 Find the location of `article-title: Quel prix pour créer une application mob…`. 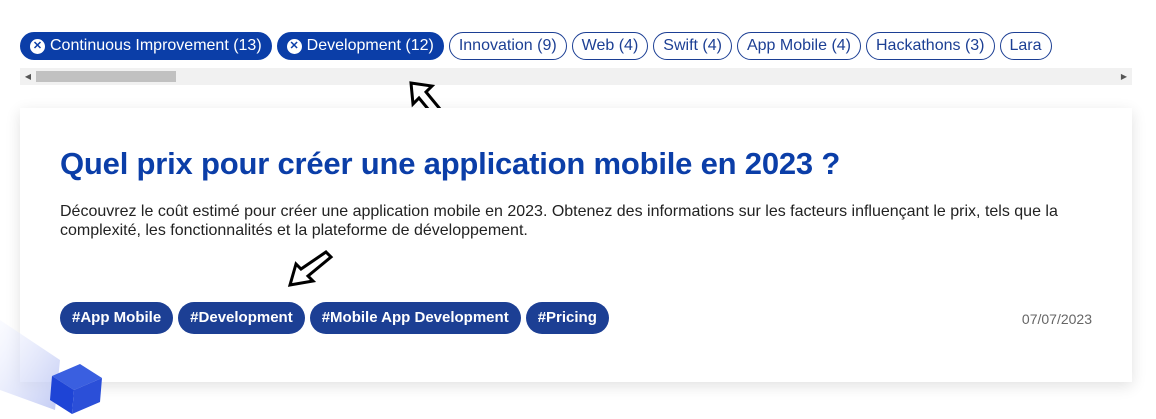

article-title: Quel prix pour créer une application mob… is located at coordinates (450, 164).